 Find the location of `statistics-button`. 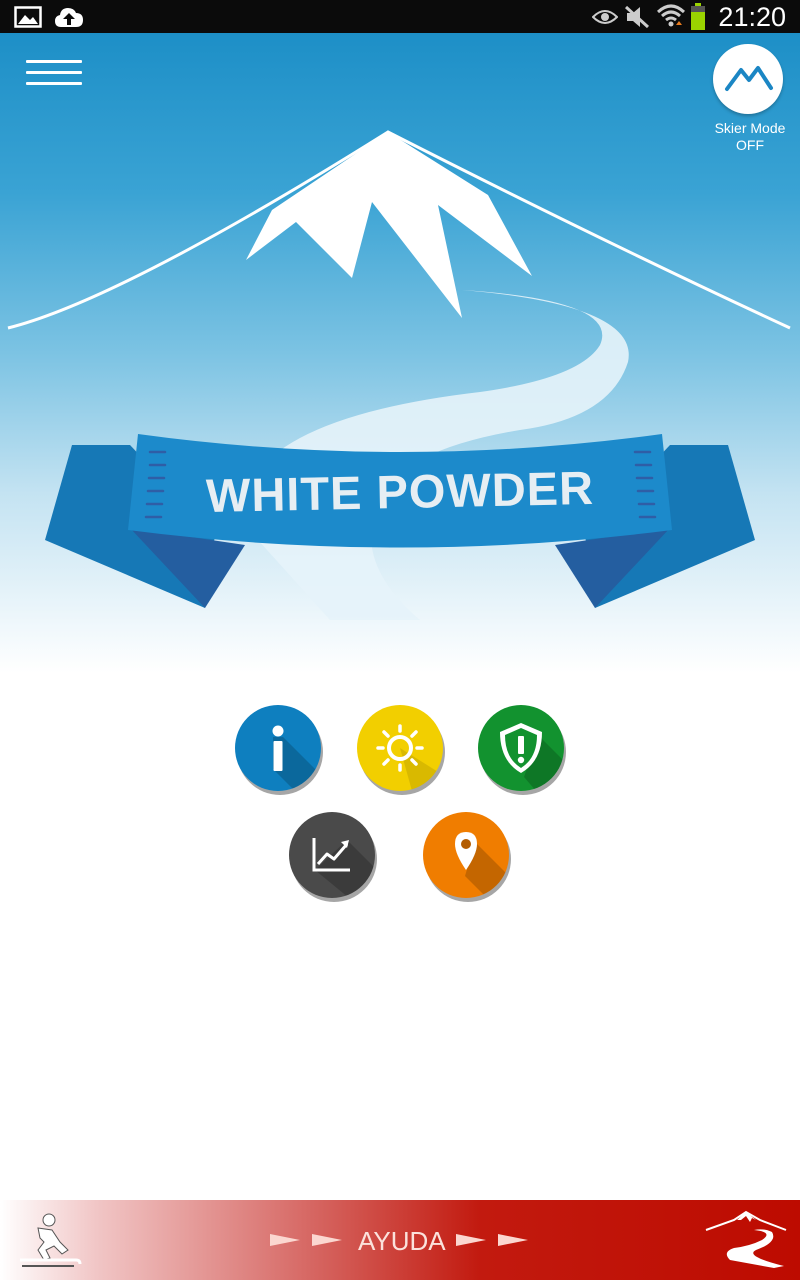

statistics-button is located at coordinates (332, 855).